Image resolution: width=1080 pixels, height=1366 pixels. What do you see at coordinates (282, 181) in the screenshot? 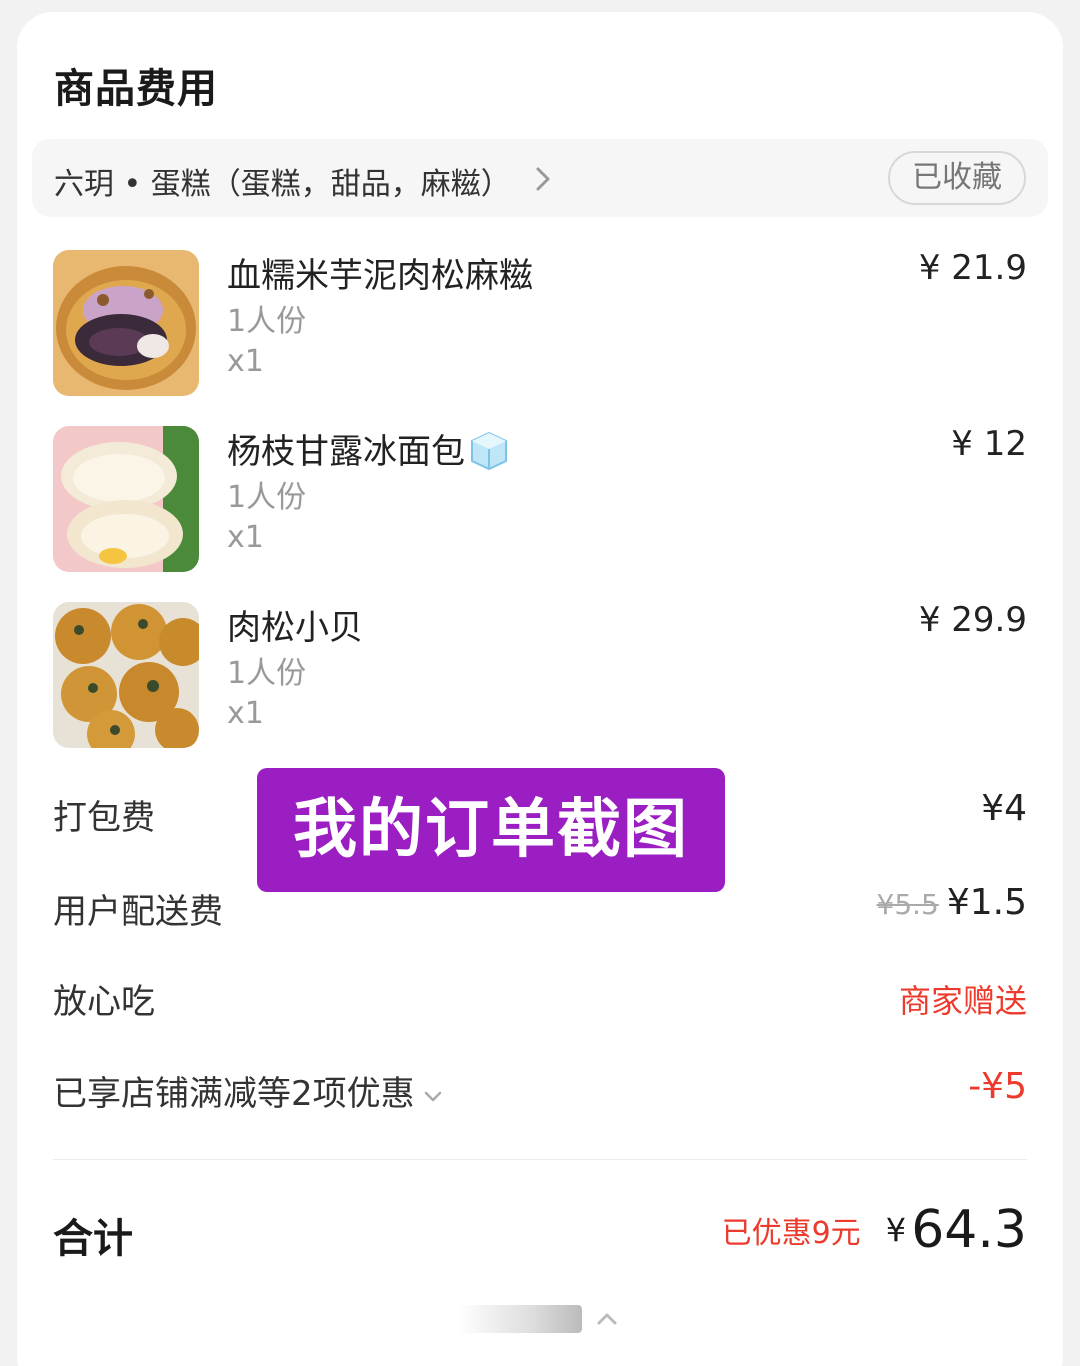
I see `shop-name: 六玥 • 蛋糕（蛋糕，甜品，麻糍）` at bounding box center [282, 181].